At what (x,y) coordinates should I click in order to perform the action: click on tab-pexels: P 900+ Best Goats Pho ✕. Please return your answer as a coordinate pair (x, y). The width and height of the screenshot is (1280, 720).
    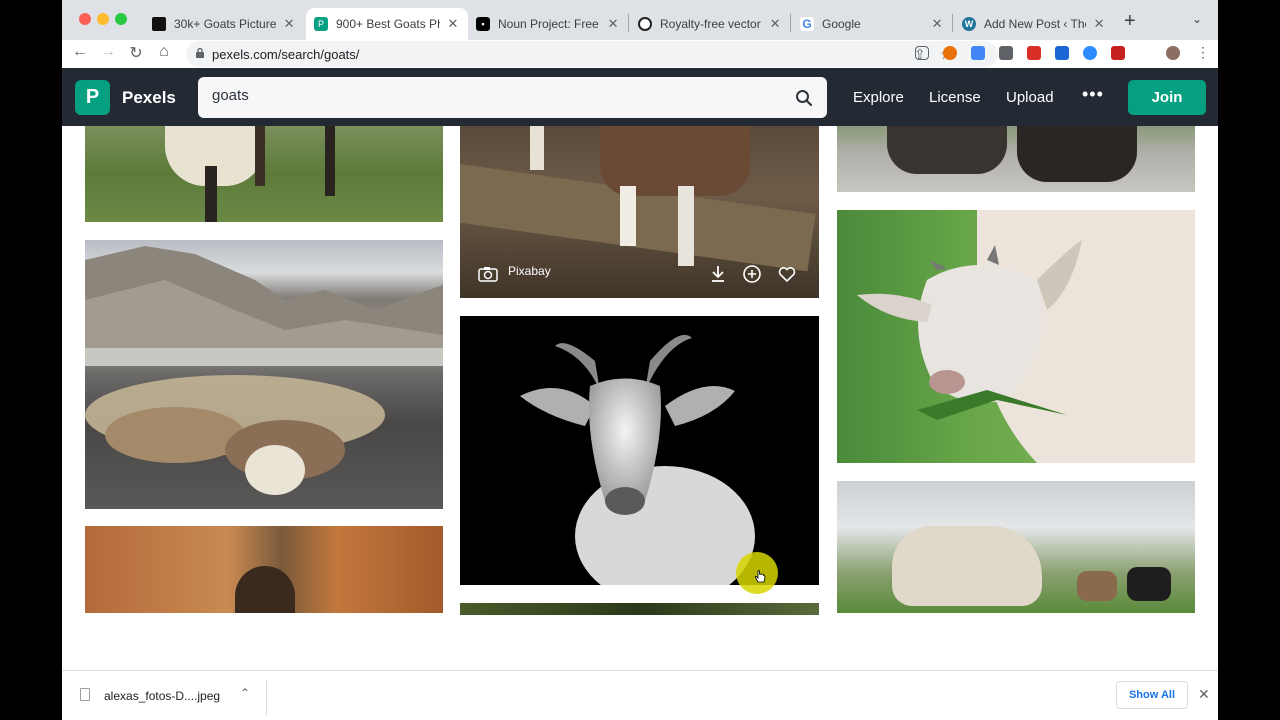
    Looking at the image, I should click on (387, 24).